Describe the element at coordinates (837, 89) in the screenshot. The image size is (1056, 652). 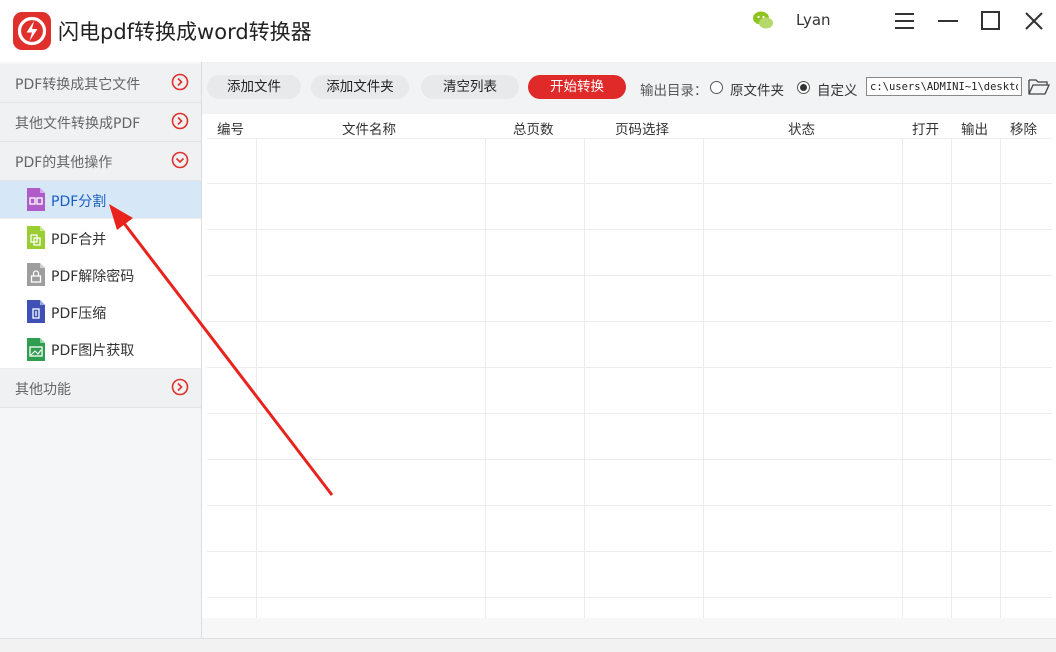
I see `radio-custom-label: 自定义` at that location.